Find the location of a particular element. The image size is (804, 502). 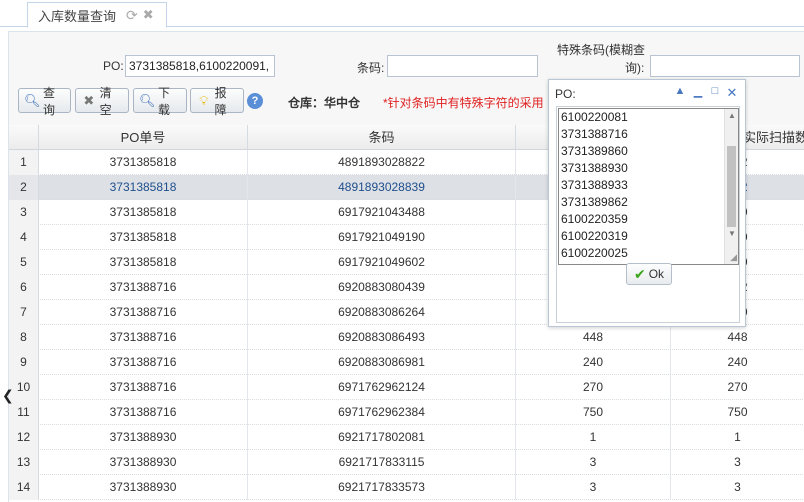

maximize-icon: □ is located at coordinates (715, 91).